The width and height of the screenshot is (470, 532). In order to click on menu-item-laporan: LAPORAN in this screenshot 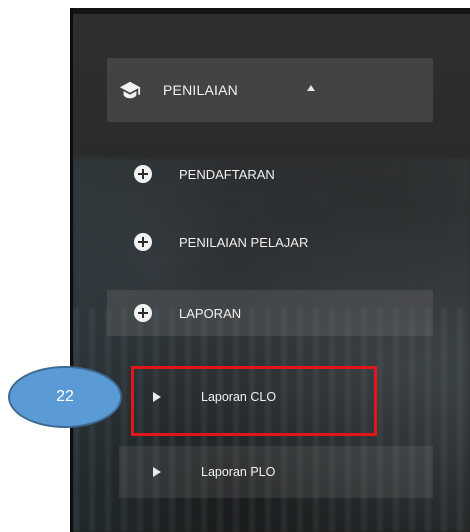, I will do `click(270, 313)`.